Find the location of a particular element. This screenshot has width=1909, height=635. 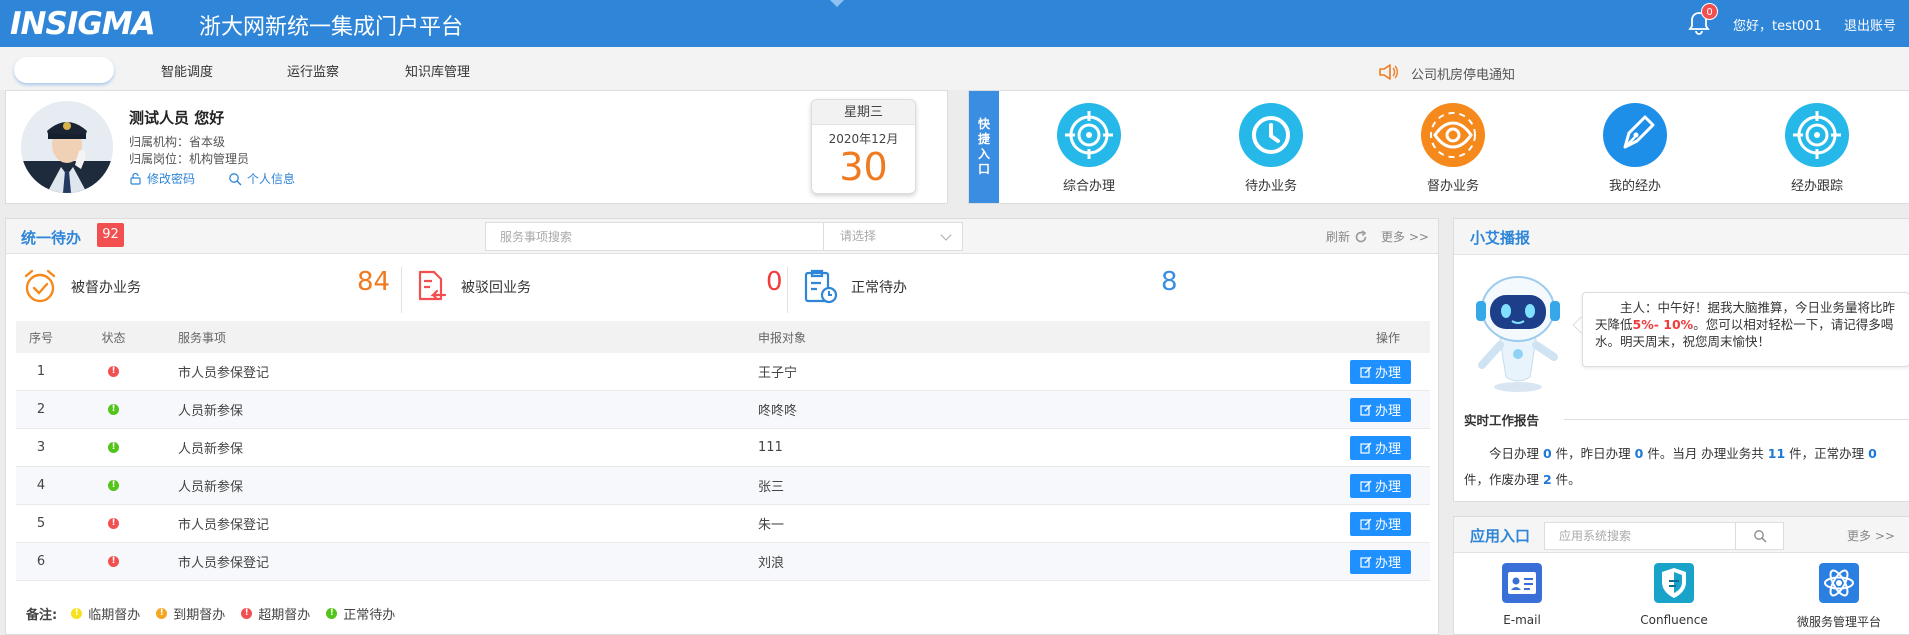

logo: INSIGMA is located at coordinates (83, 24).